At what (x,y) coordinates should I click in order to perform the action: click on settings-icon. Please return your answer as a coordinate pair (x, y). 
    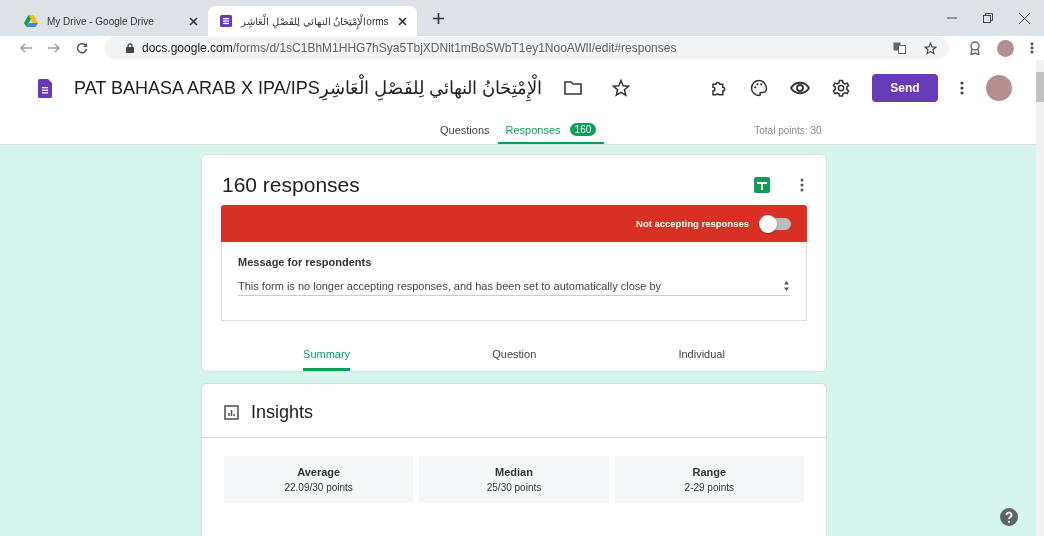
    Looking at the image, I should click on (841, 88).